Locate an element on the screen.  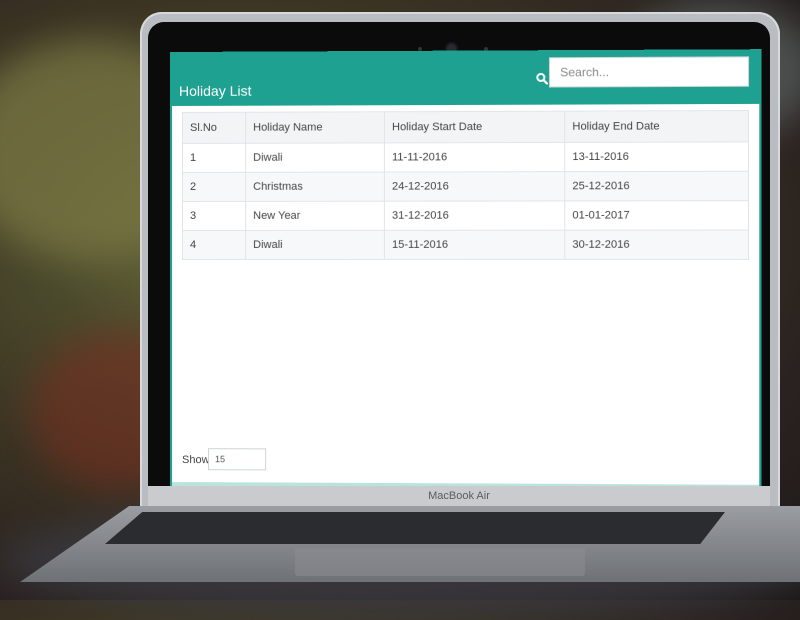
cell-end-date: 13-11-2016 is located at coordinates (656, 156).